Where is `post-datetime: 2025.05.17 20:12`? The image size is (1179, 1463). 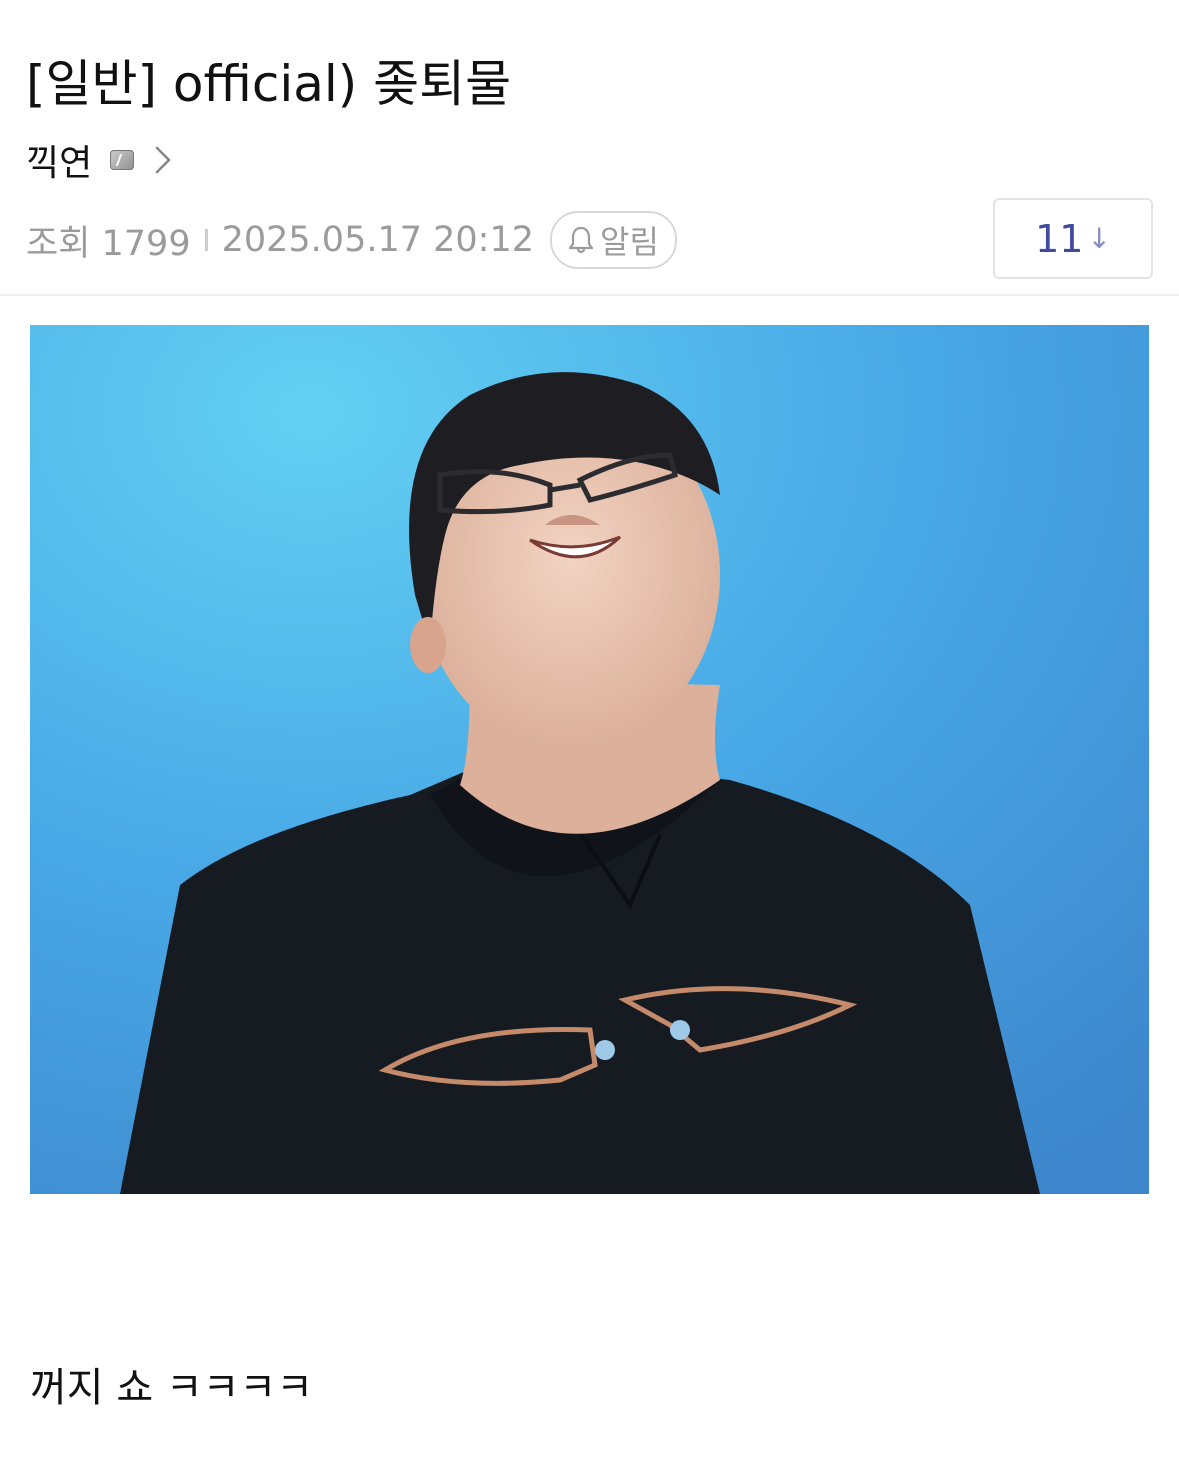 post-datetime: 2025.05.17 20:12 is located at coordinates (377, 240).